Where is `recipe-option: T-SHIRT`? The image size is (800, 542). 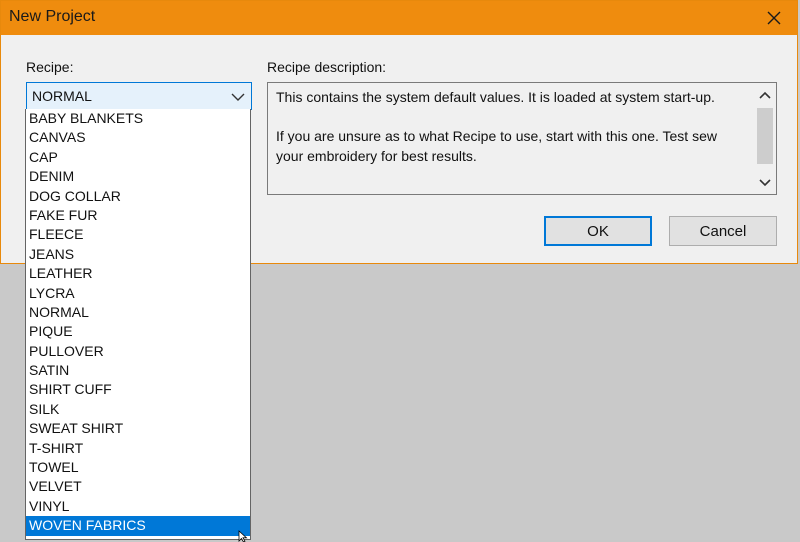 recipe-option: T-SHIRT is located at coordinates (138, 448).